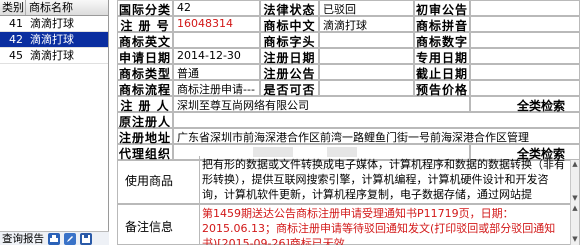  Describe the element at coordinates (525, 72) in the screenshot. I see `expire-date-value` at that location.